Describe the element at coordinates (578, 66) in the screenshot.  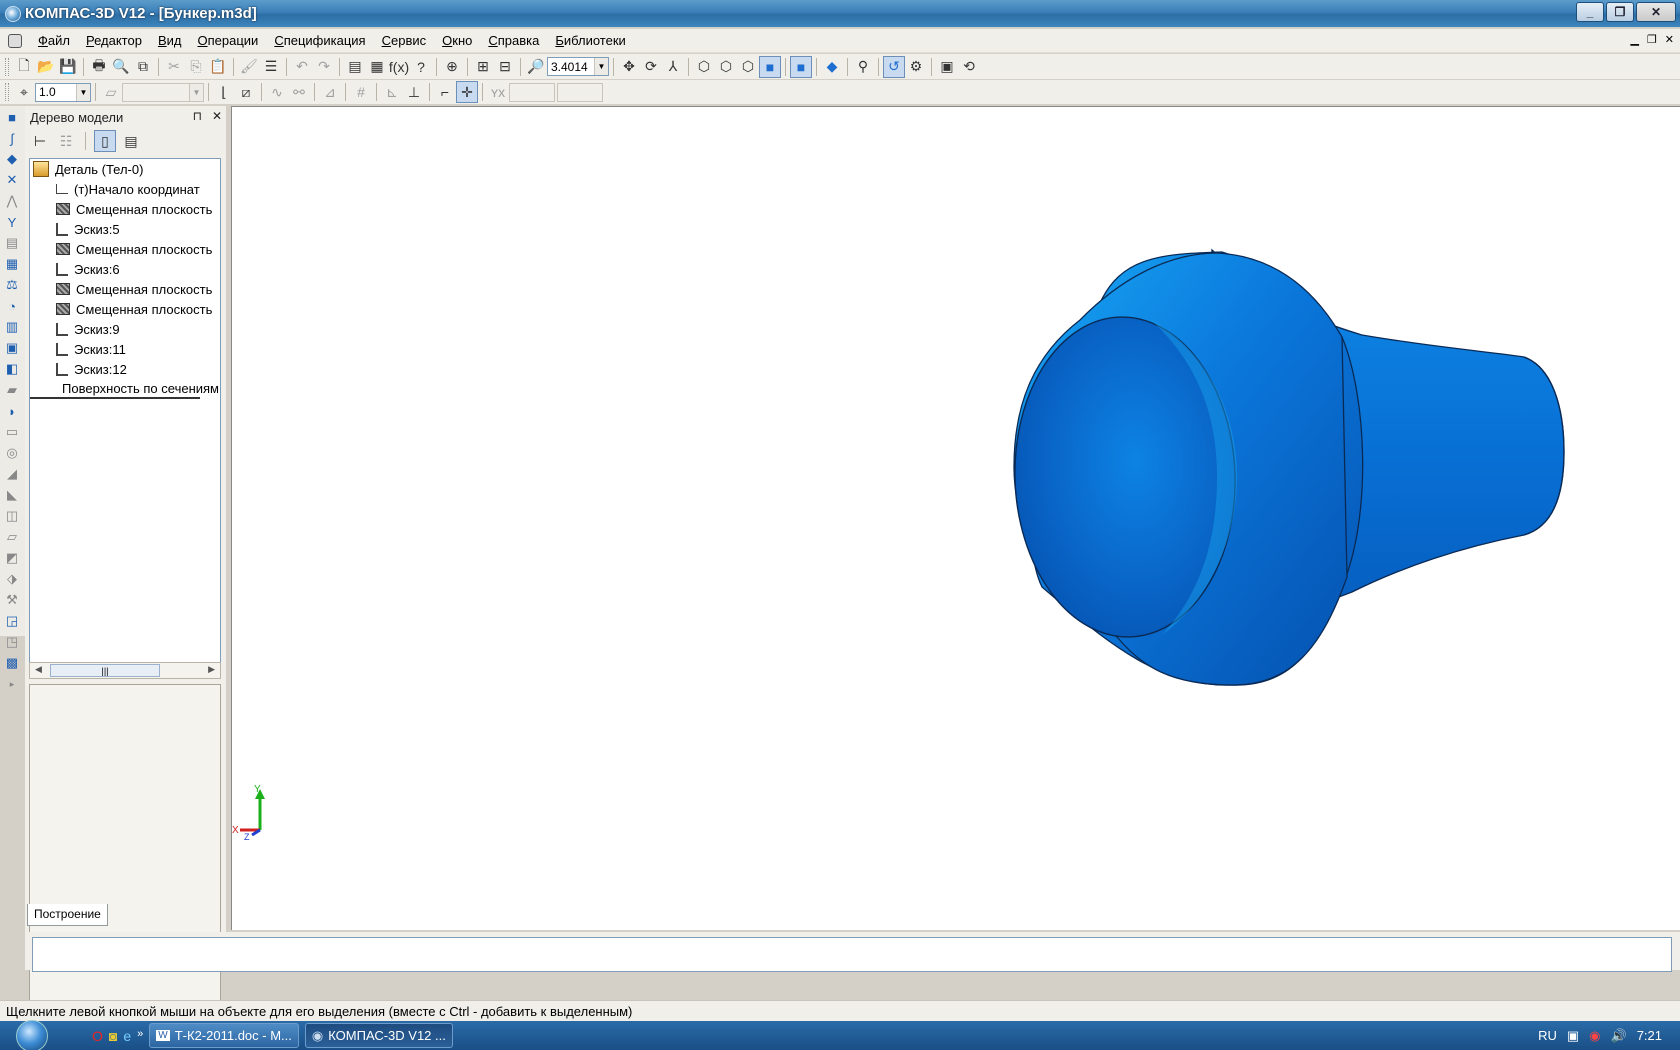
I see `zoom-value-combo: 3.4014 ▼` at that location.